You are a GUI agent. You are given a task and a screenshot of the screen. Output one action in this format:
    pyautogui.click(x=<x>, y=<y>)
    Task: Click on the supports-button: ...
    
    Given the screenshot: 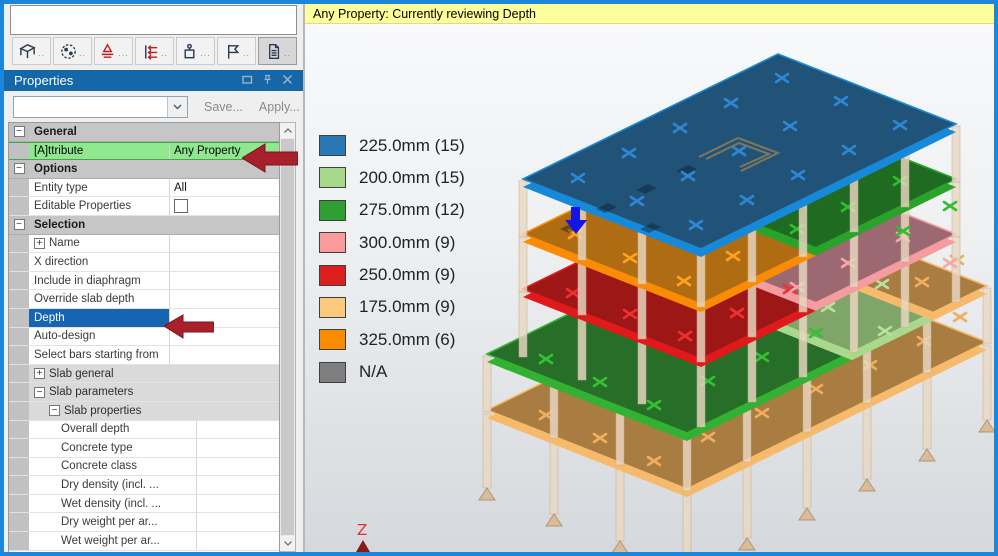 What is the action you would take?
    pyautogui.click(x=113, y=51)
    